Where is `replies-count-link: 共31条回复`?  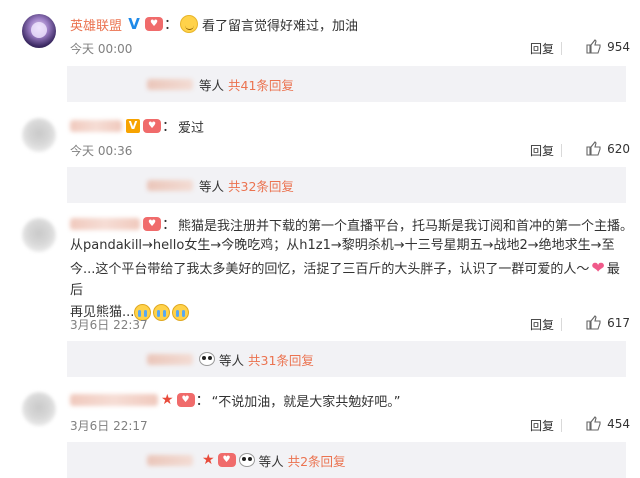 replies-count-link: 共31条回复 is located at coordinates (281, 359).